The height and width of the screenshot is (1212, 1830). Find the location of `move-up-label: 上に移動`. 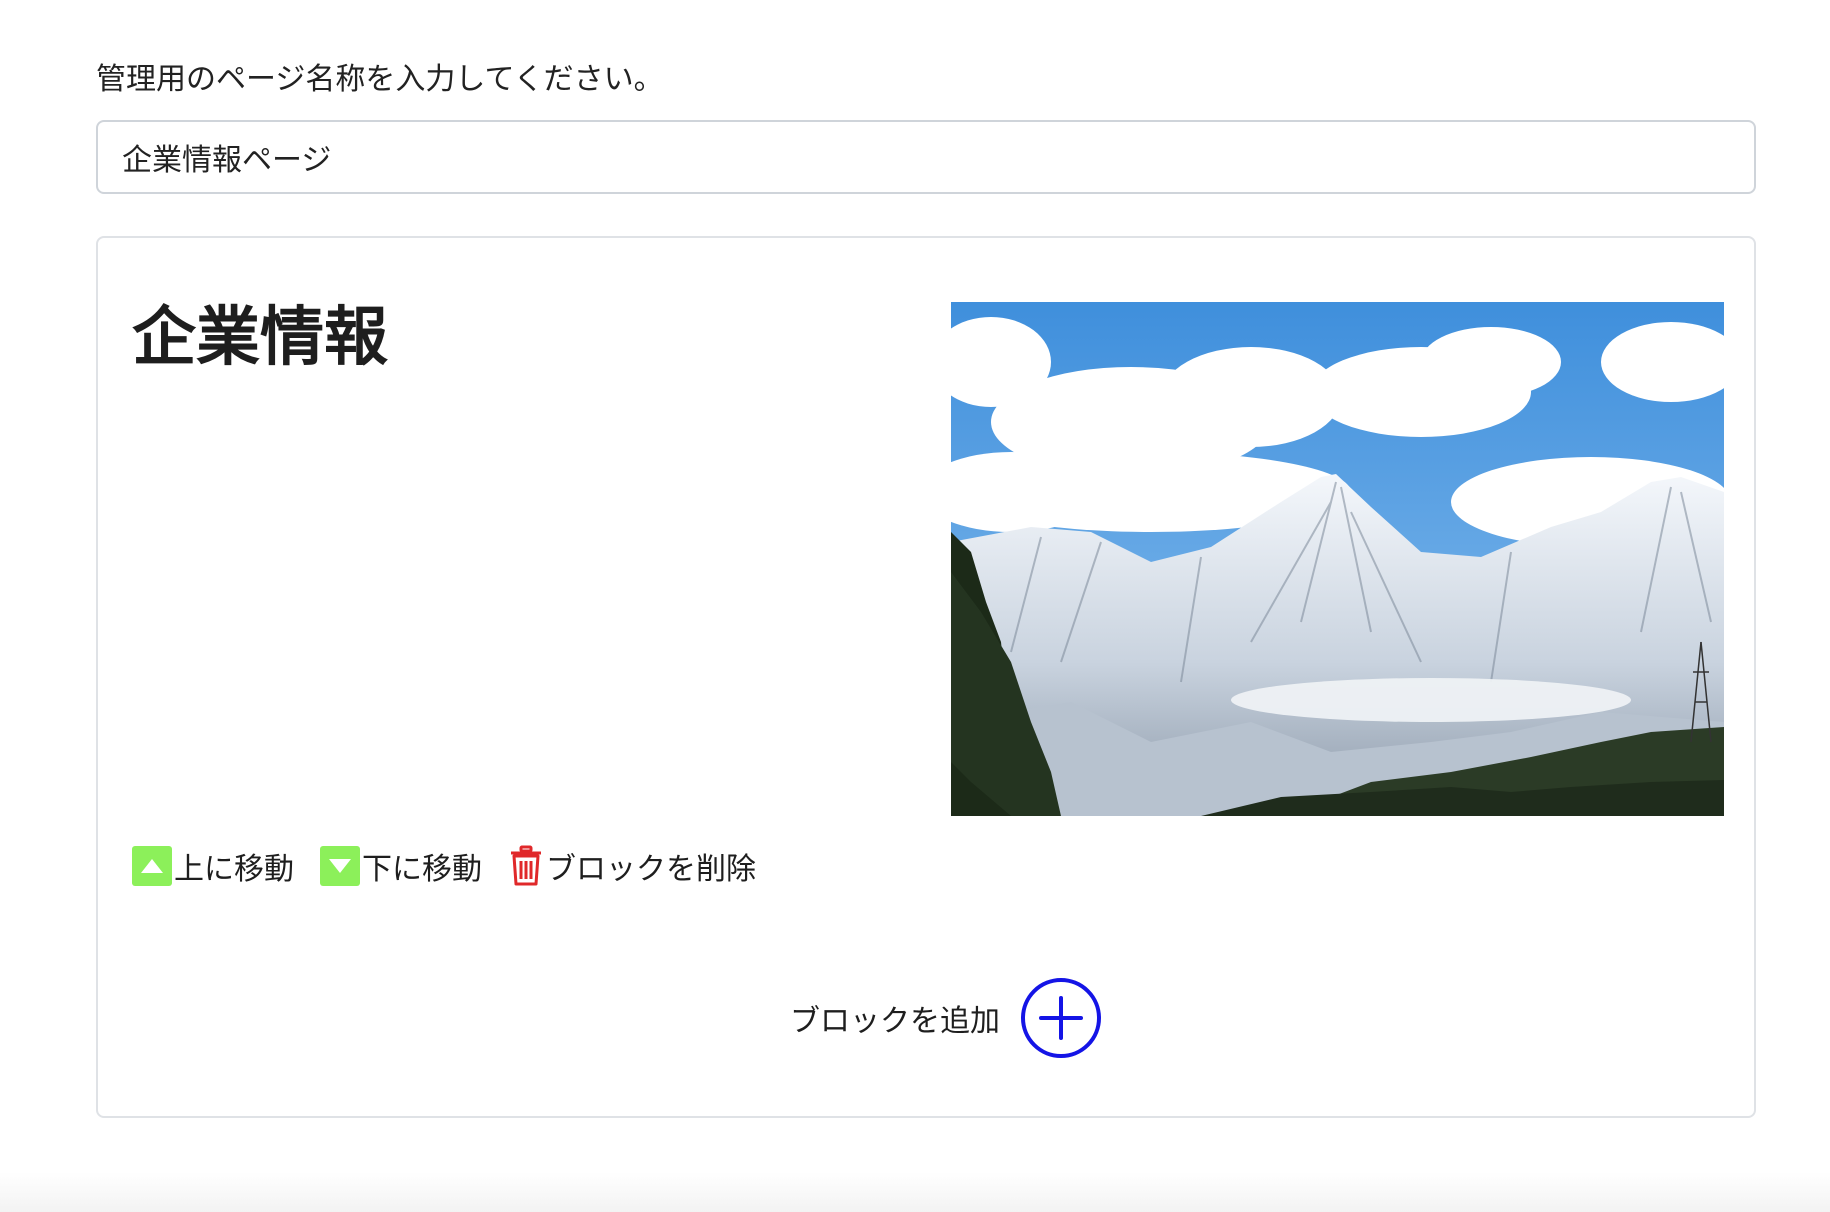

move-up-label: 上に移動 is located at coordinates (234, 869).